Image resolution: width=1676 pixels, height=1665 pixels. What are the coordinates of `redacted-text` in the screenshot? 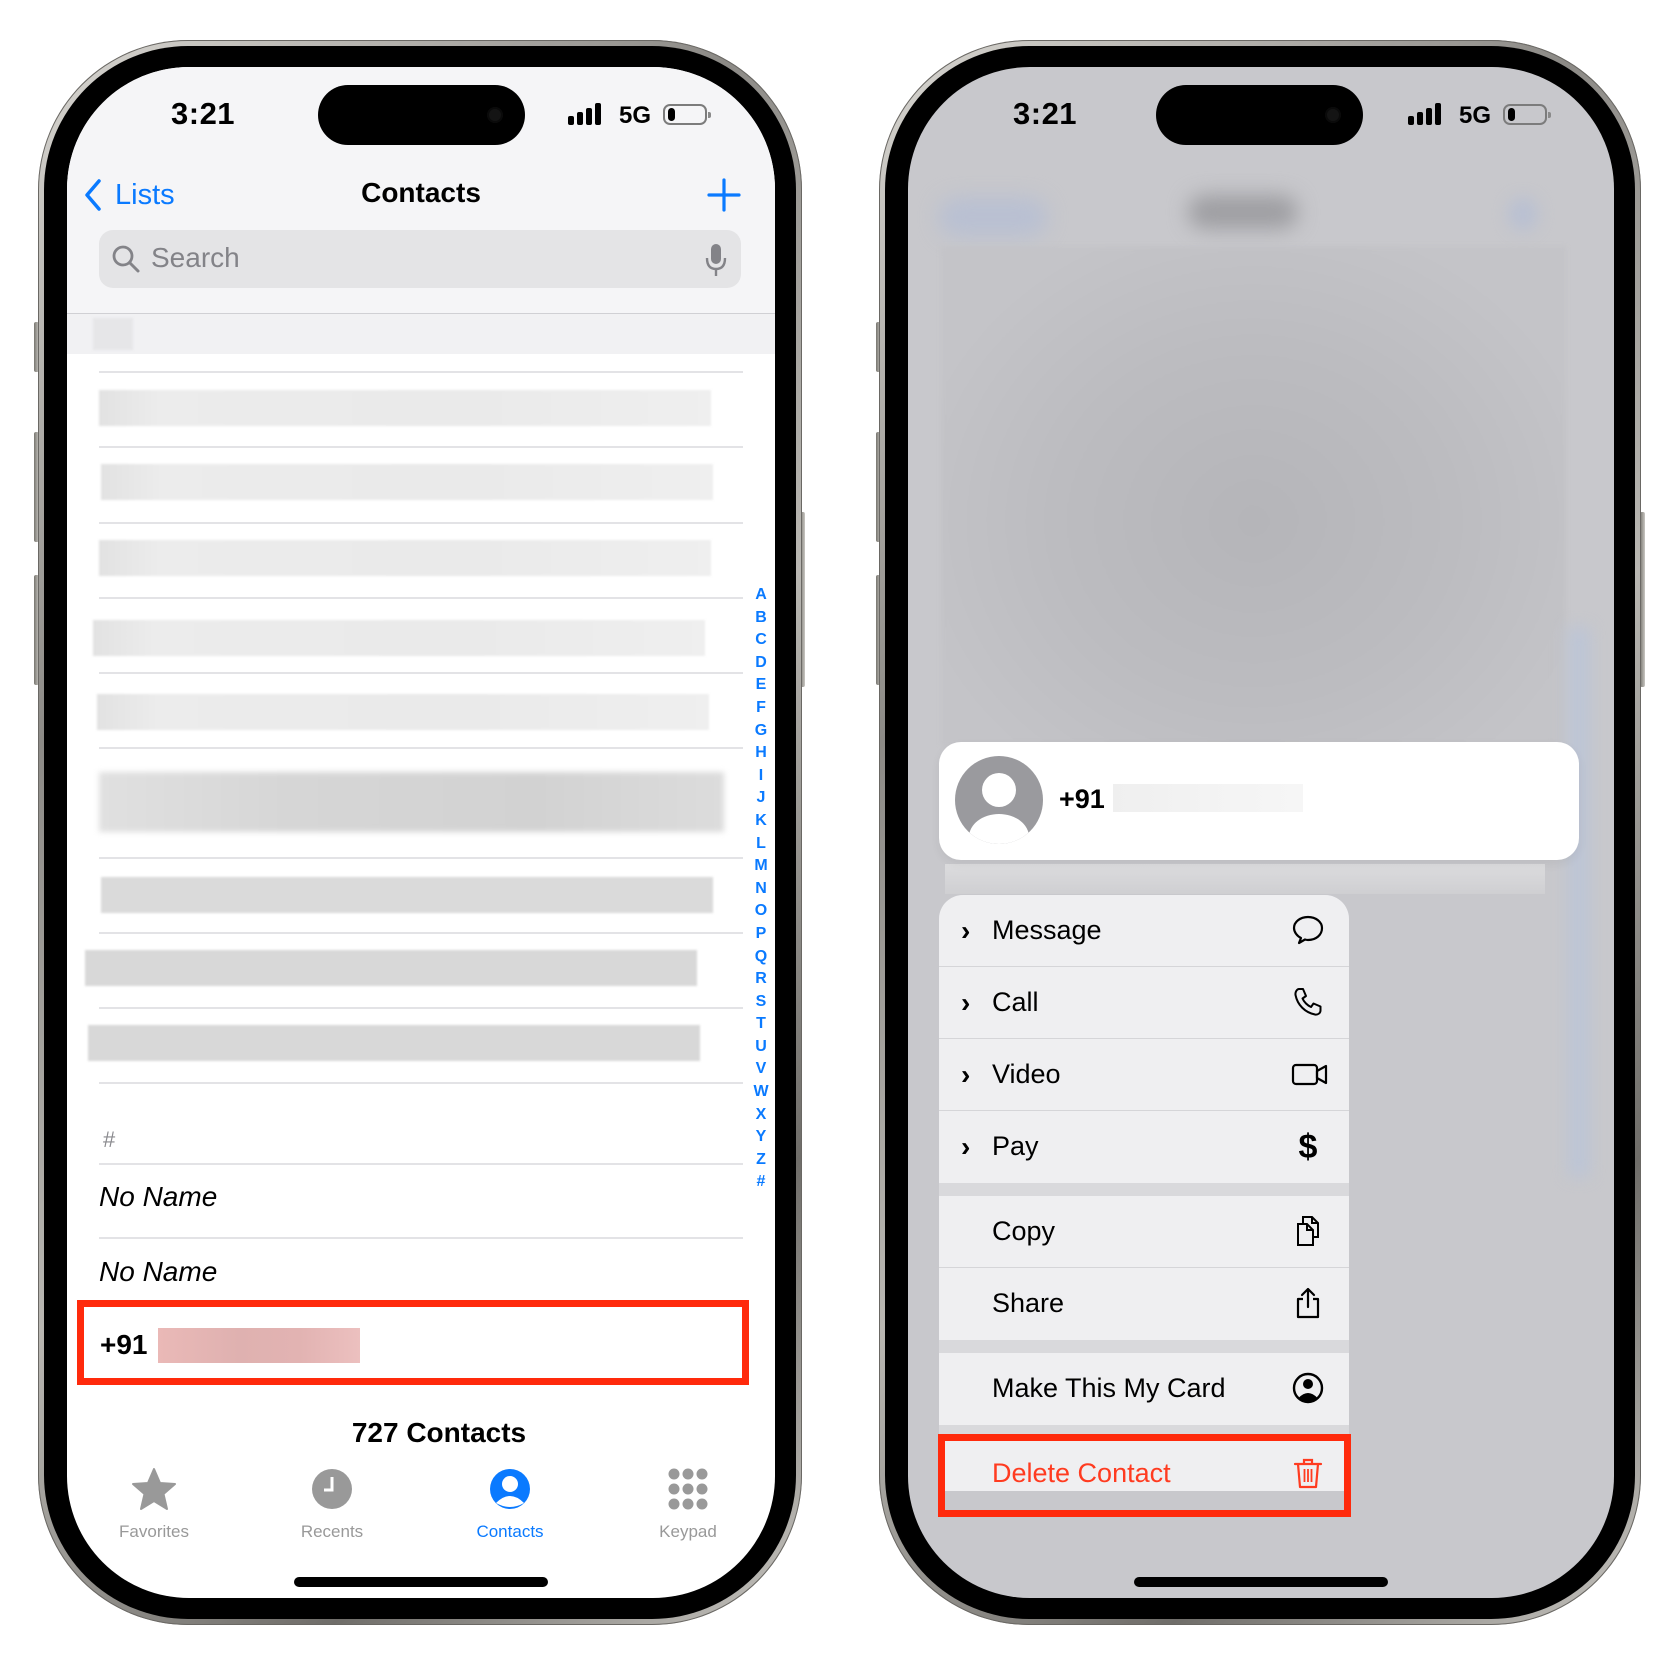 It's located at (113, 334).